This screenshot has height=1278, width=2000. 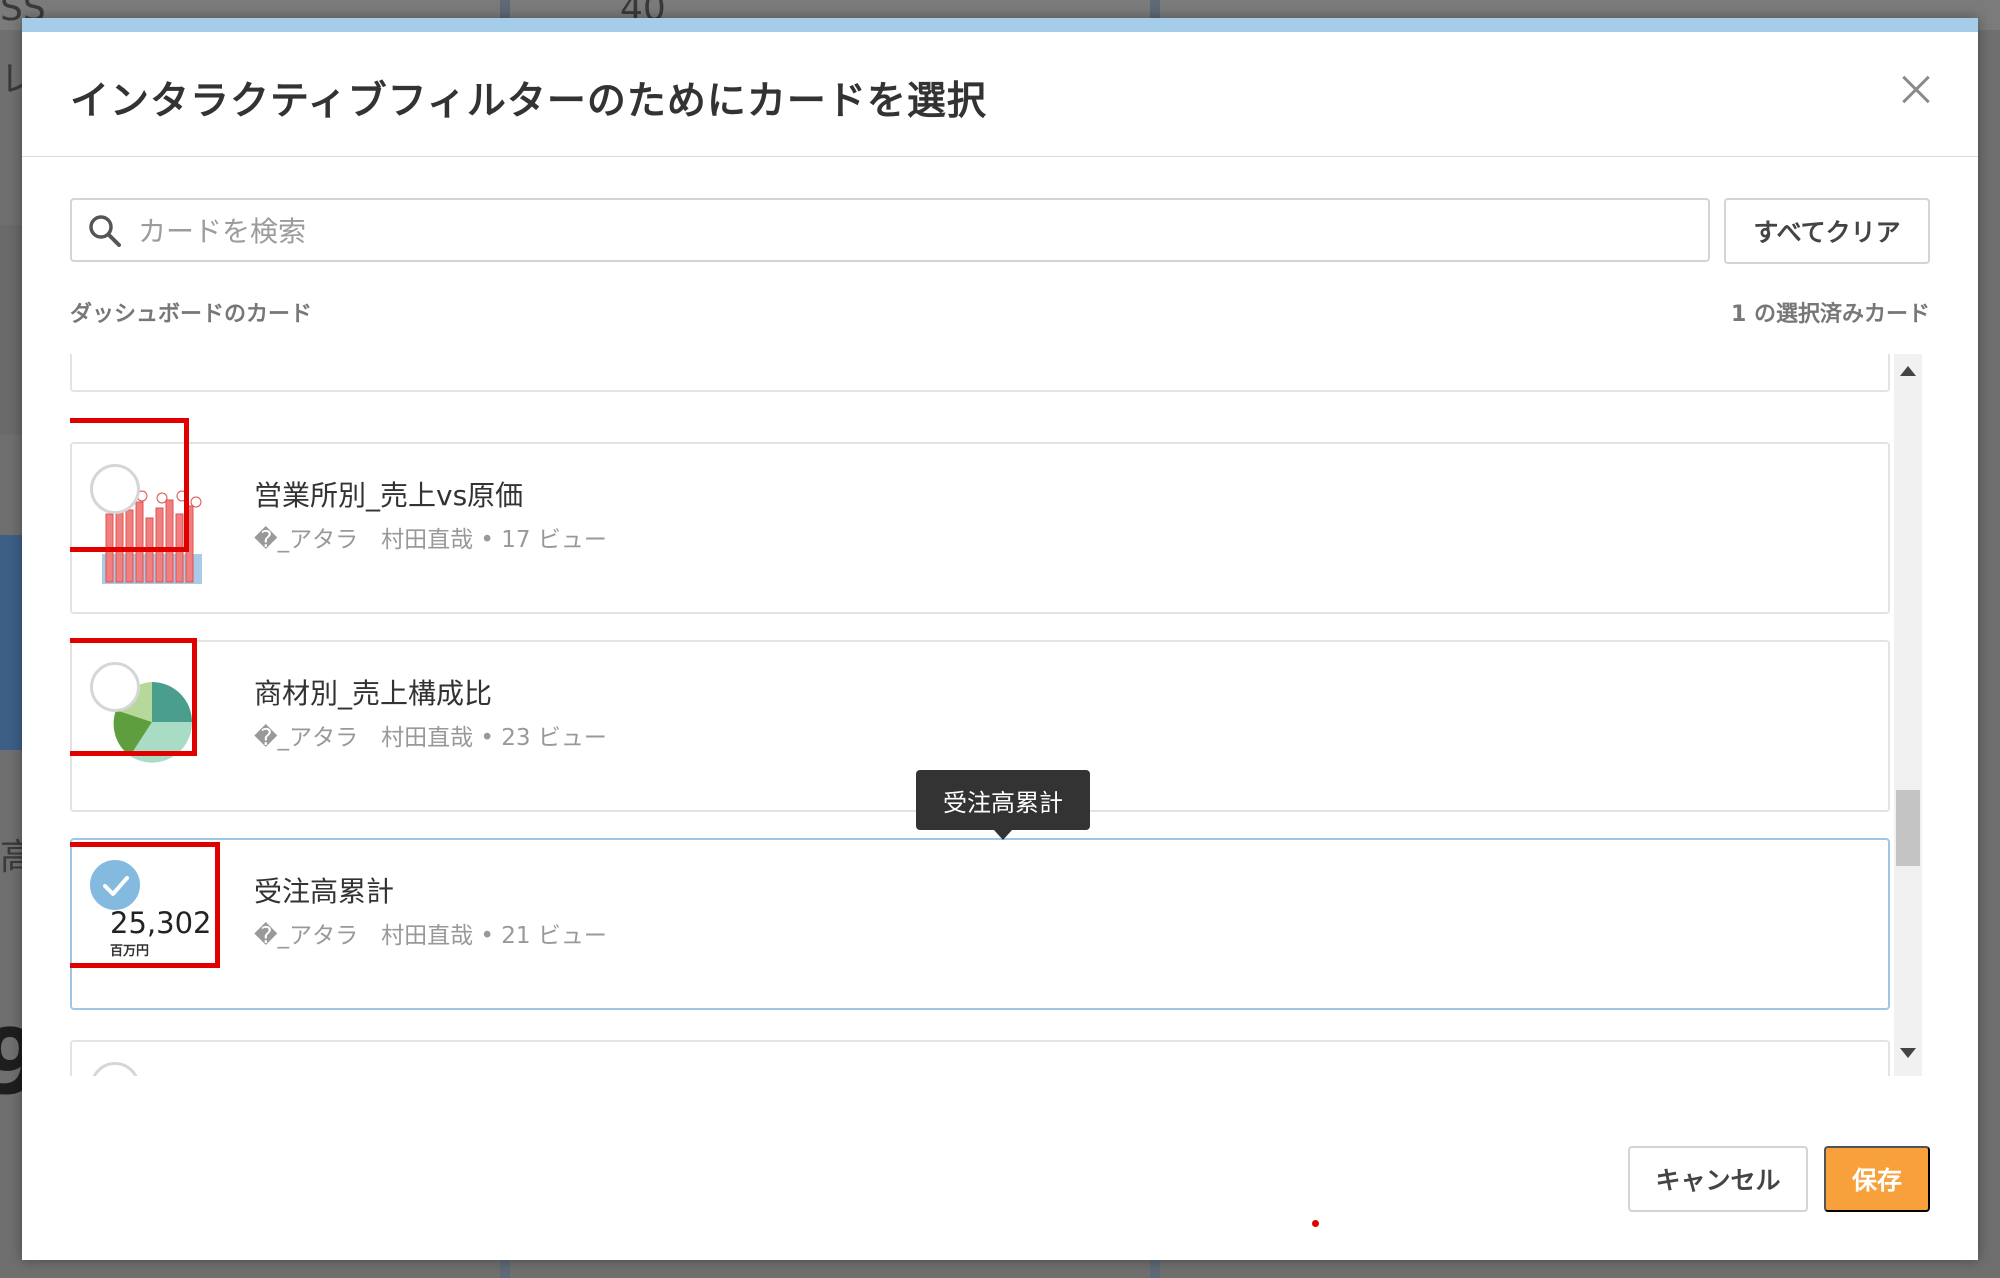 What do you see at coordinates (528, 101) in the screenshot?
I see `dialog-title: インタラクティブフィルターのためにカードを選択` at bounding box center [528, 101].